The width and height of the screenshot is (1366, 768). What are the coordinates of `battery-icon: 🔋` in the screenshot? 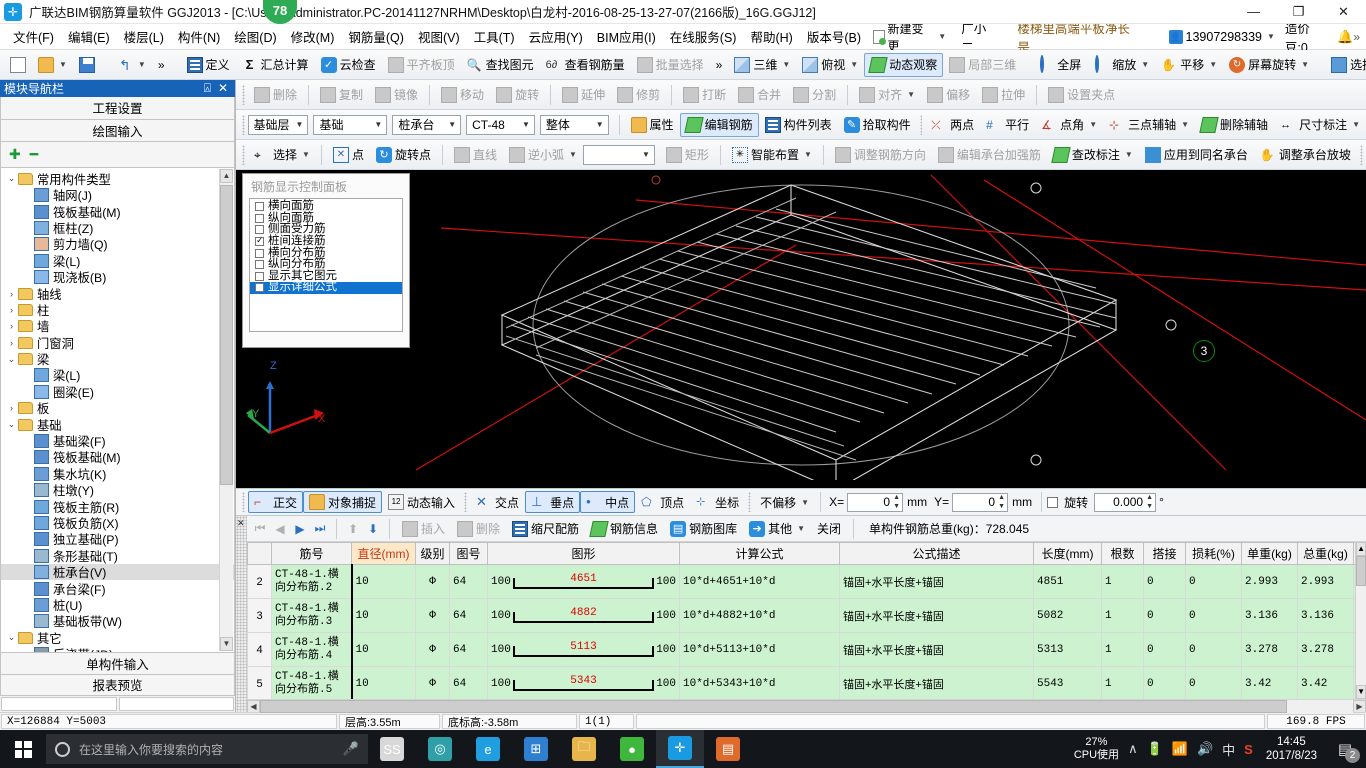 It's located at (1155, 749).